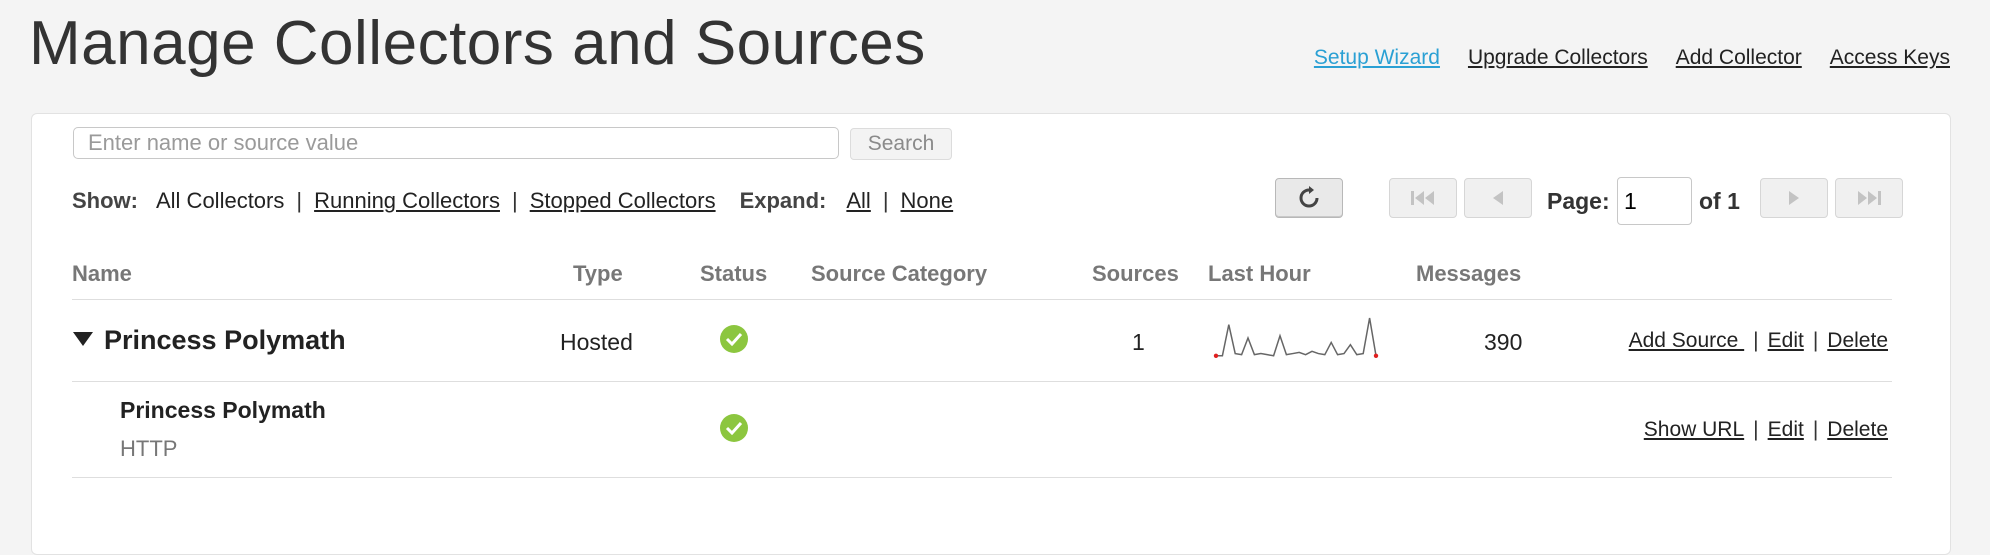 This screenshot has height=555, width=1990. What do you see at coordinates (927, 201) in the screenshot?
I see `expand-none-link: None` at bounding box center [927, 201].